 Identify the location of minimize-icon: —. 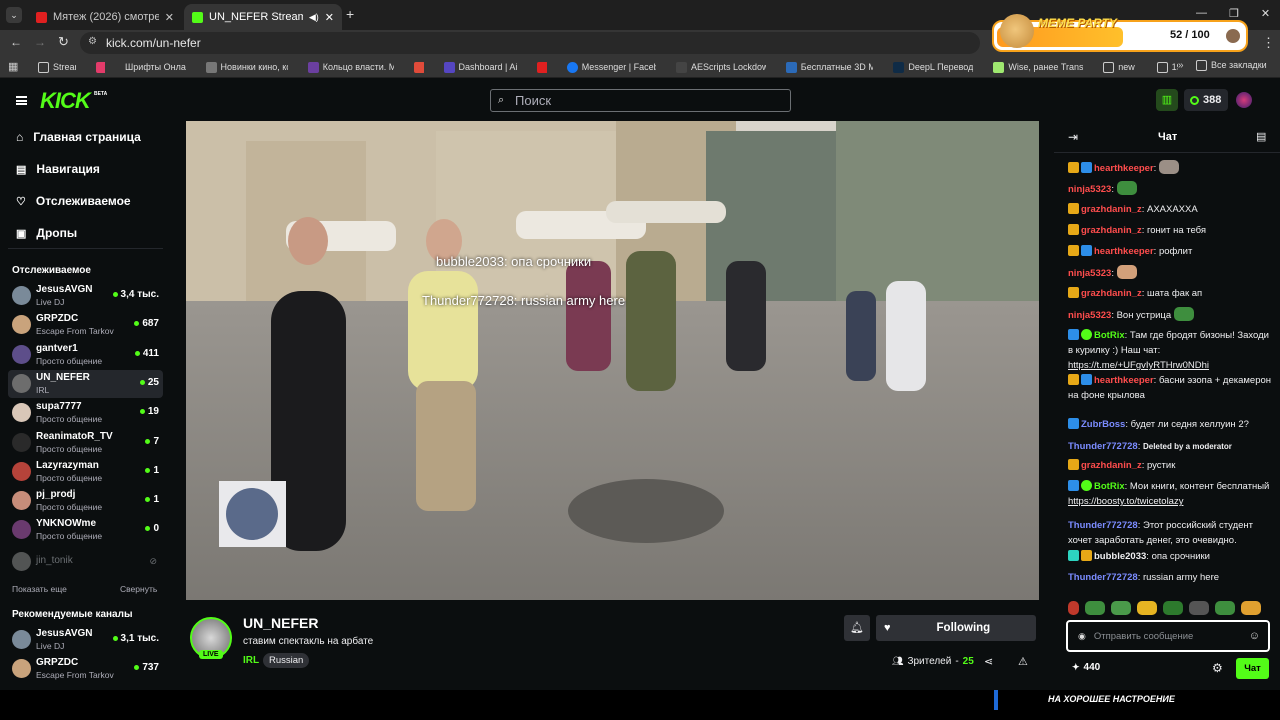
(1201, 13).